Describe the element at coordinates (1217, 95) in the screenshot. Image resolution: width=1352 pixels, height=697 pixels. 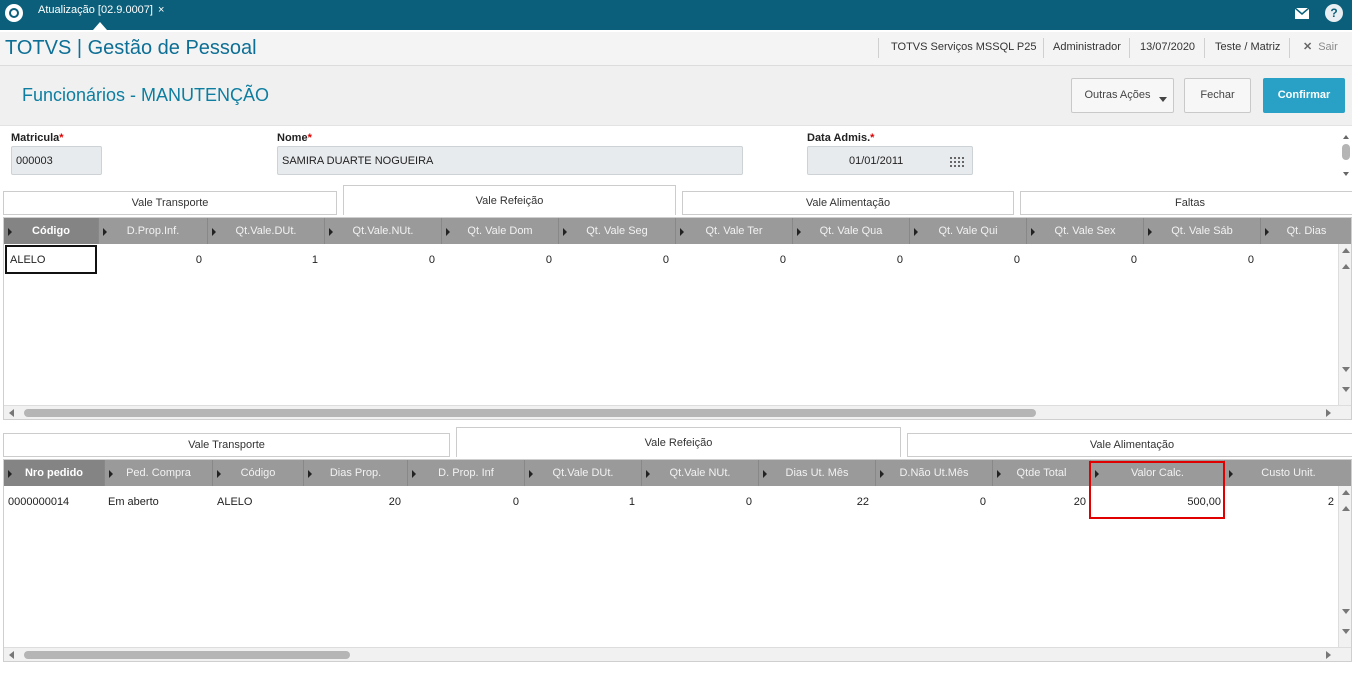
I see `close-button: Fechar` at that location.